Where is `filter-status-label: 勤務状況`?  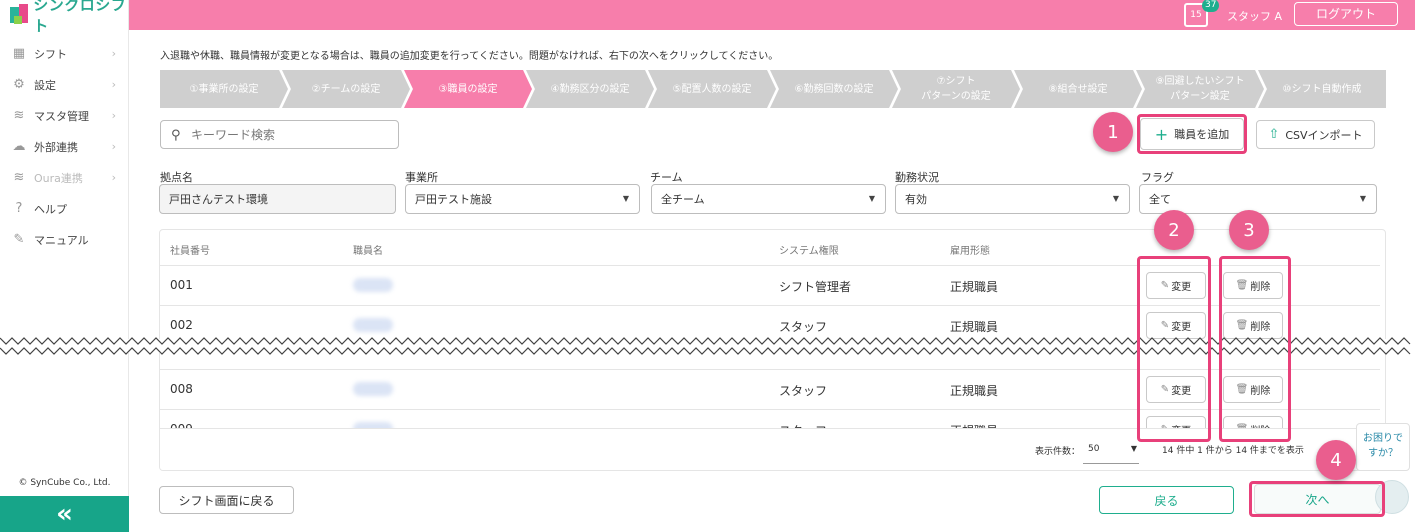 filter-status-label: 勤務状況 is located at coordinates (917, 177).